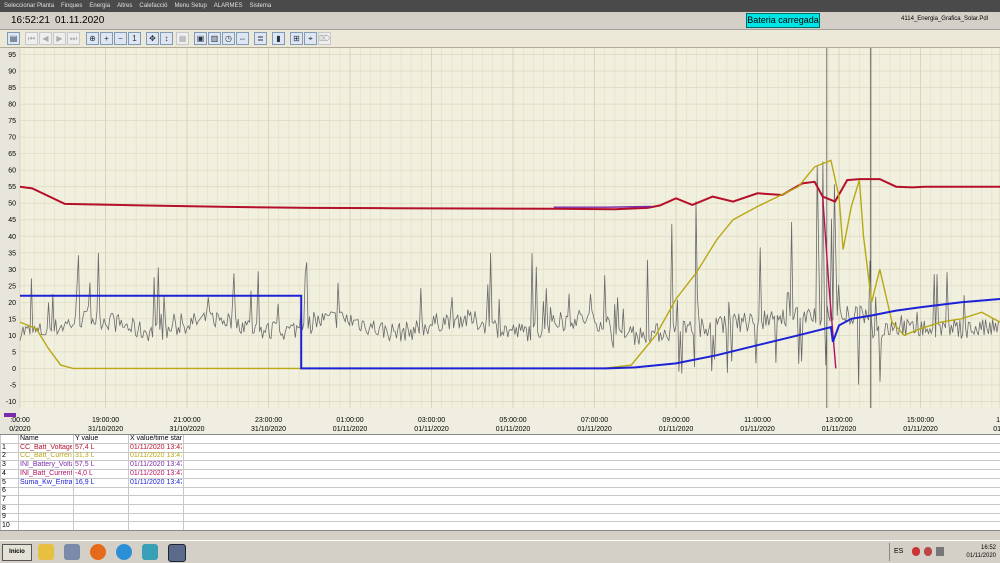  I want to click on y-tick-label: 95, so click(12, 55).